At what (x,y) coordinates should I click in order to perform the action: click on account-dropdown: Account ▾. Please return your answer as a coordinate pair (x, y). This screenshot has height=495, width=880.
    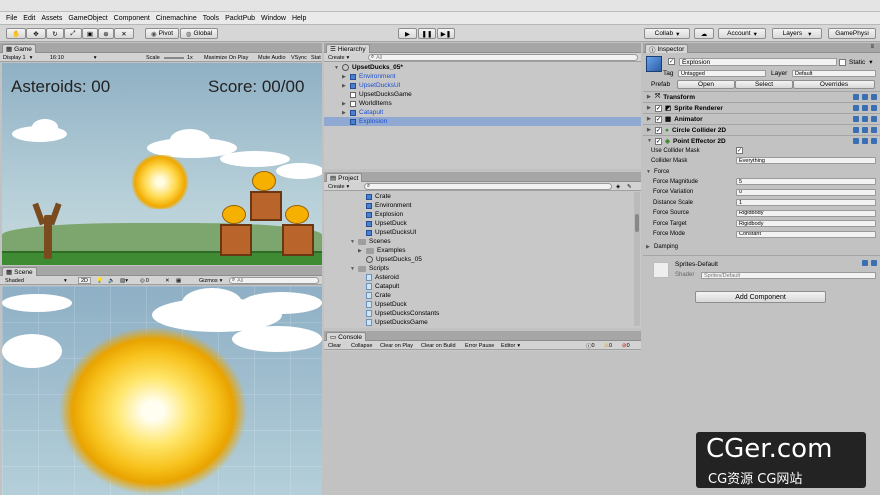
    Looking at the image, I should click on (742, 33).